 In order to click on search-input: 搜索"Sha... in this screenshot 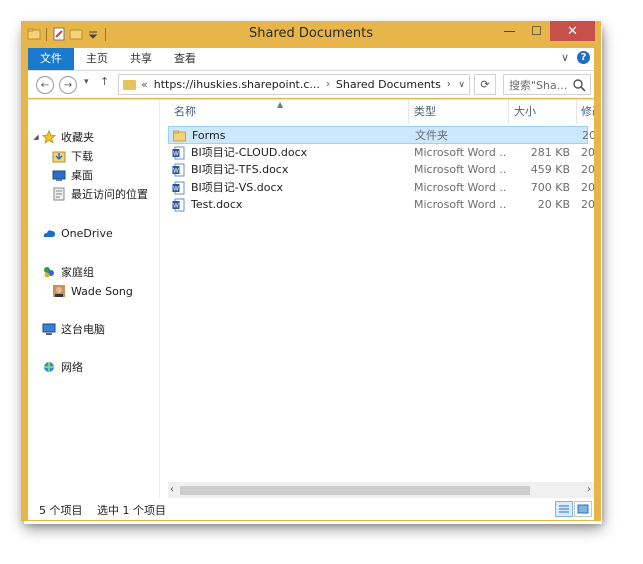, I will do `click(547, 84)`.